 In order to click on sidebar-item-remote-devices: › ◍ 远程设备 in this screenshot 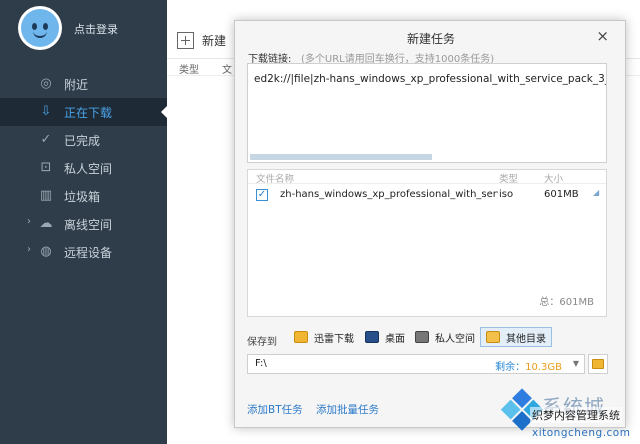, I will do `click(83, 252)`.